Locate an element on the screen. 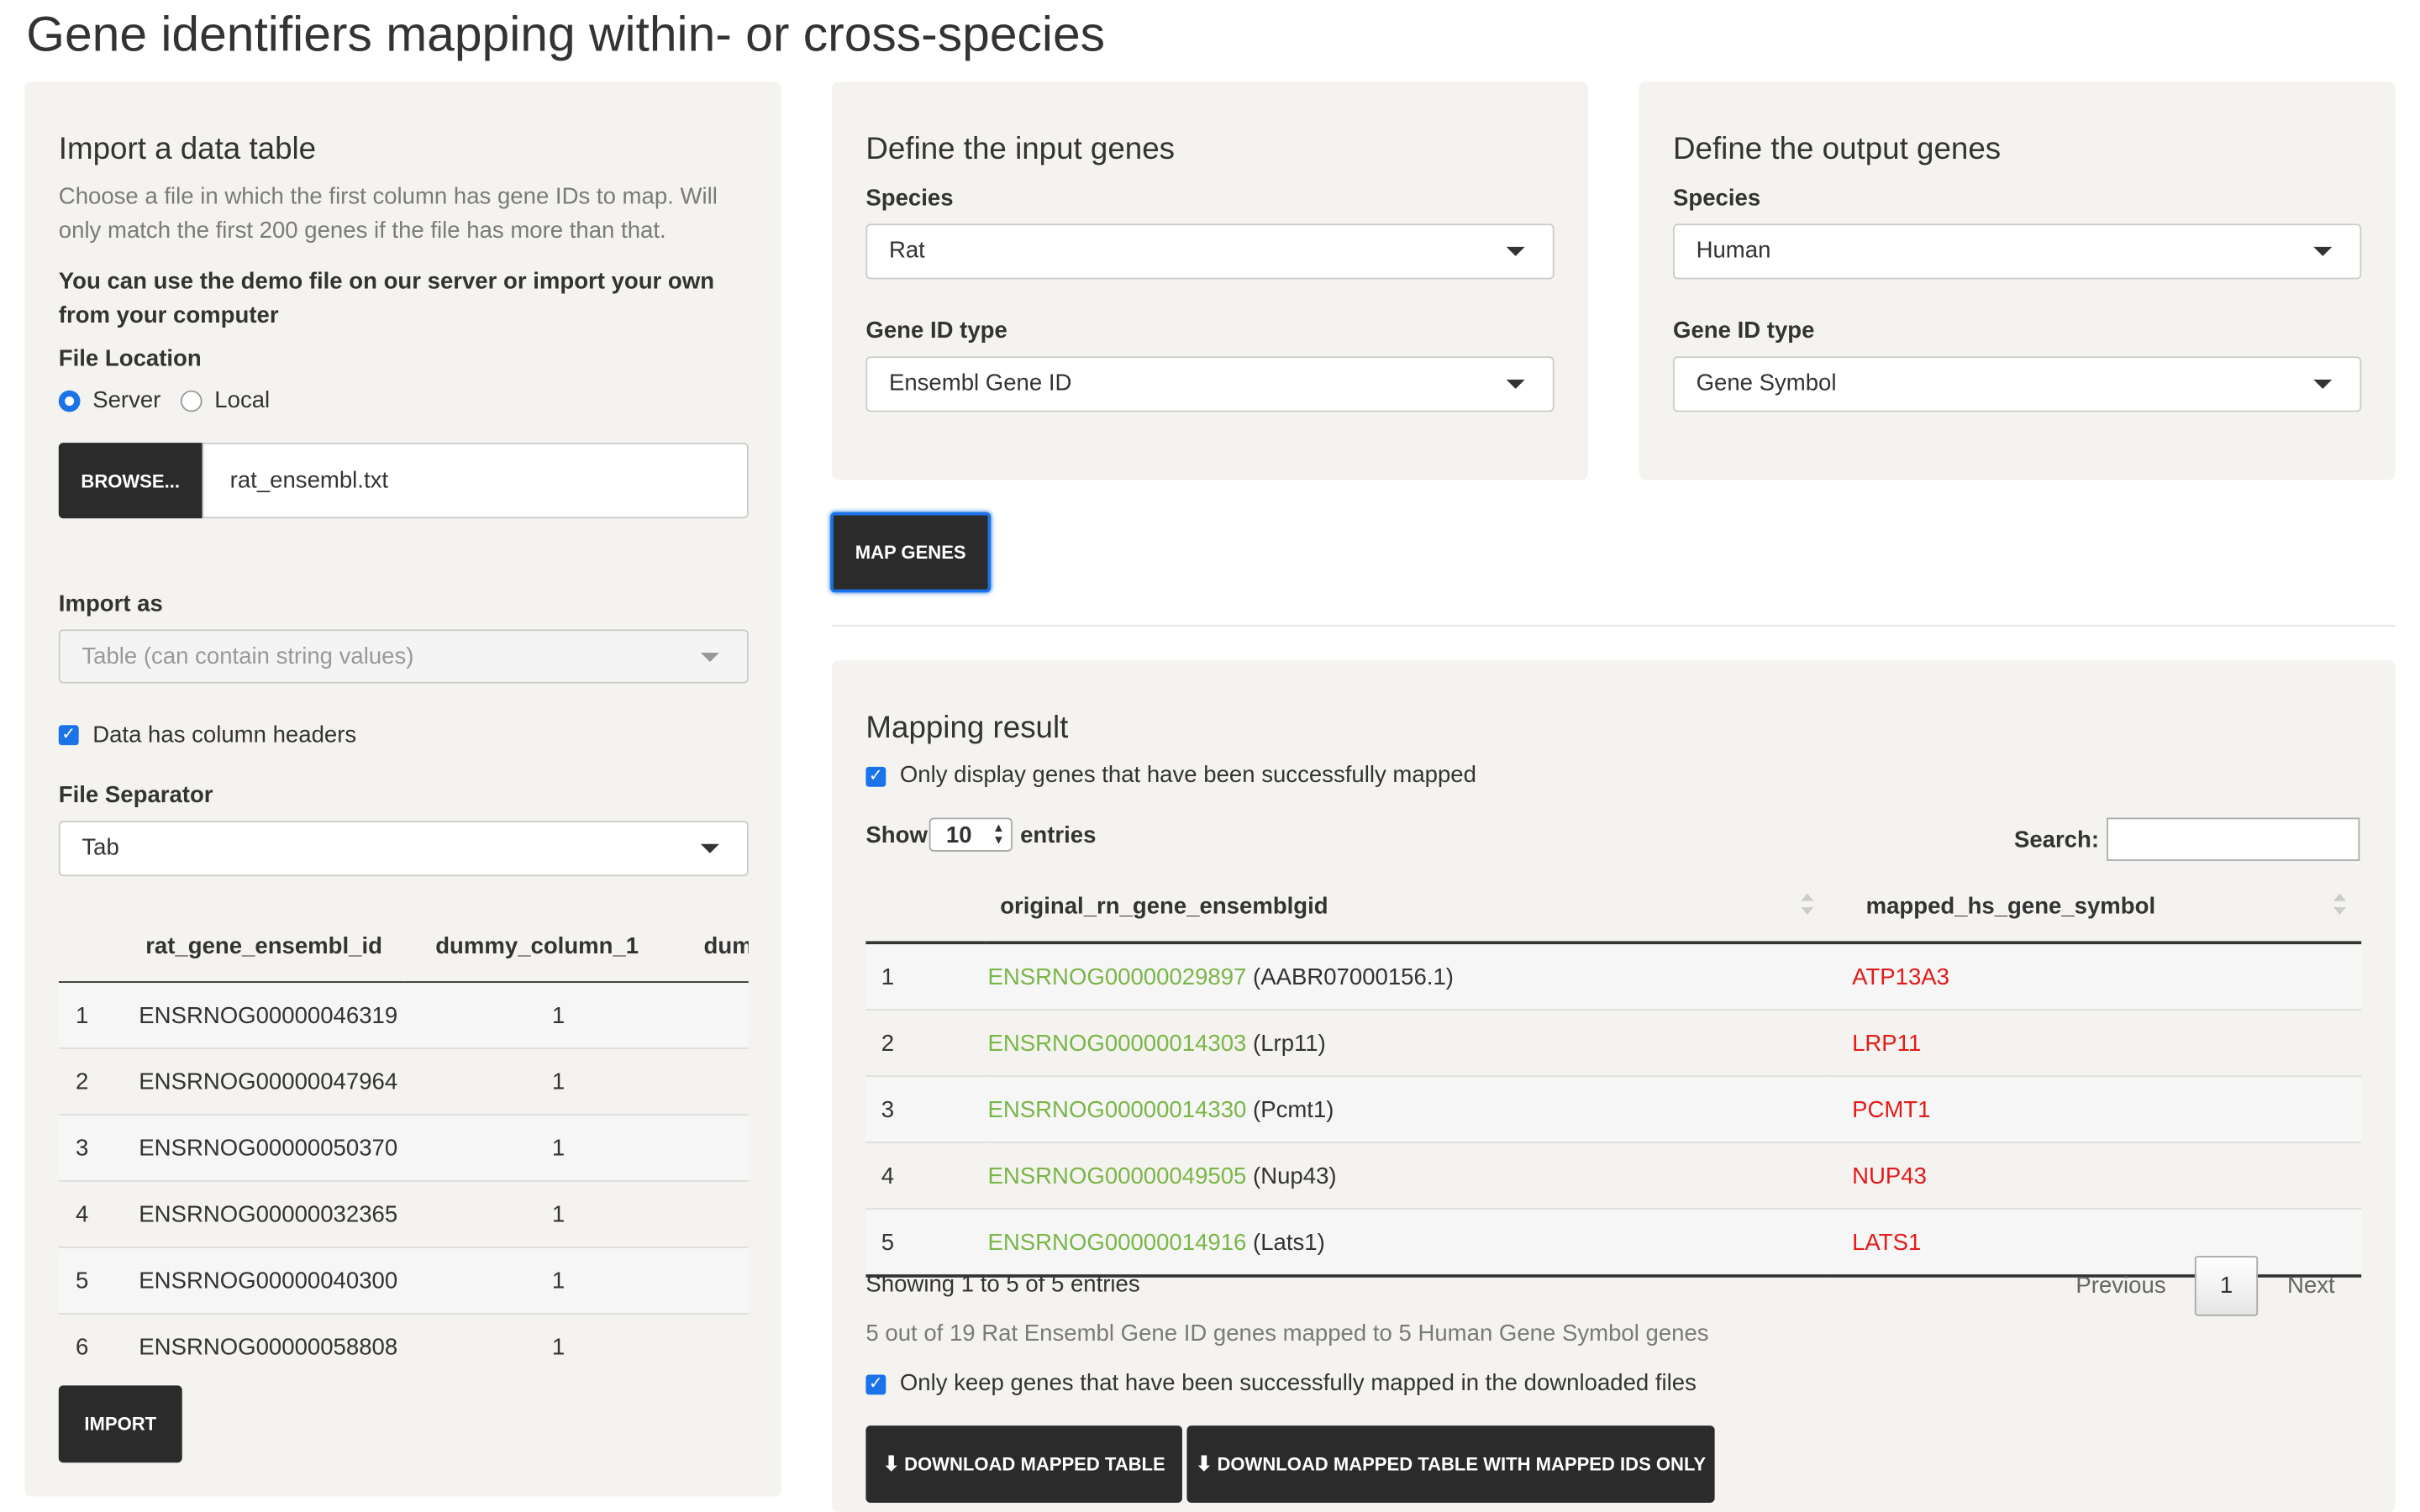 The width and height of the screenshot is (2420, 1512). preview-cell-id: ENSRNOG00000046319 is located at coordinates (264, 1015).